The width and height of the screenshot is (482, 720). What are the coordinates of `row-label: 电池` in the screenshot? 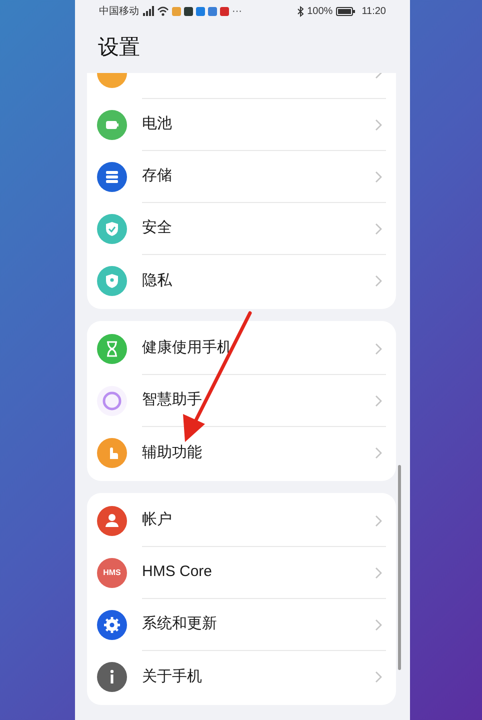 It's located at (157, 124).